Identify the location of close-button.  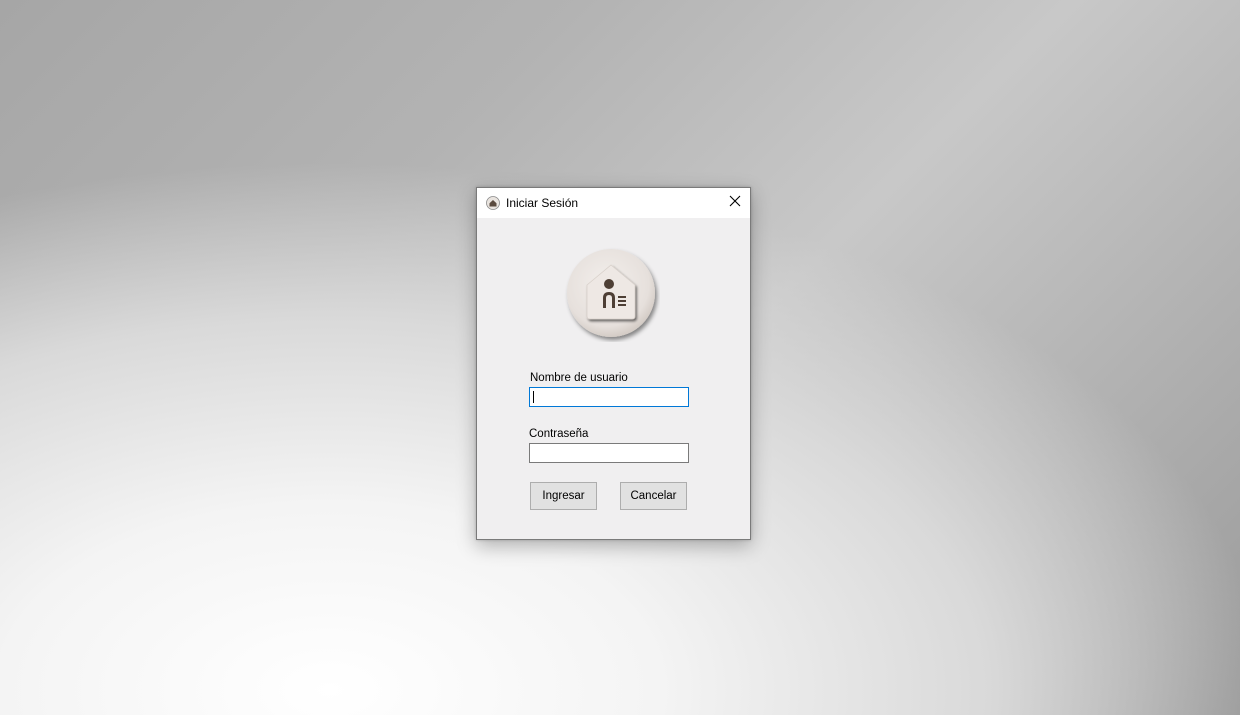
(735, 203).